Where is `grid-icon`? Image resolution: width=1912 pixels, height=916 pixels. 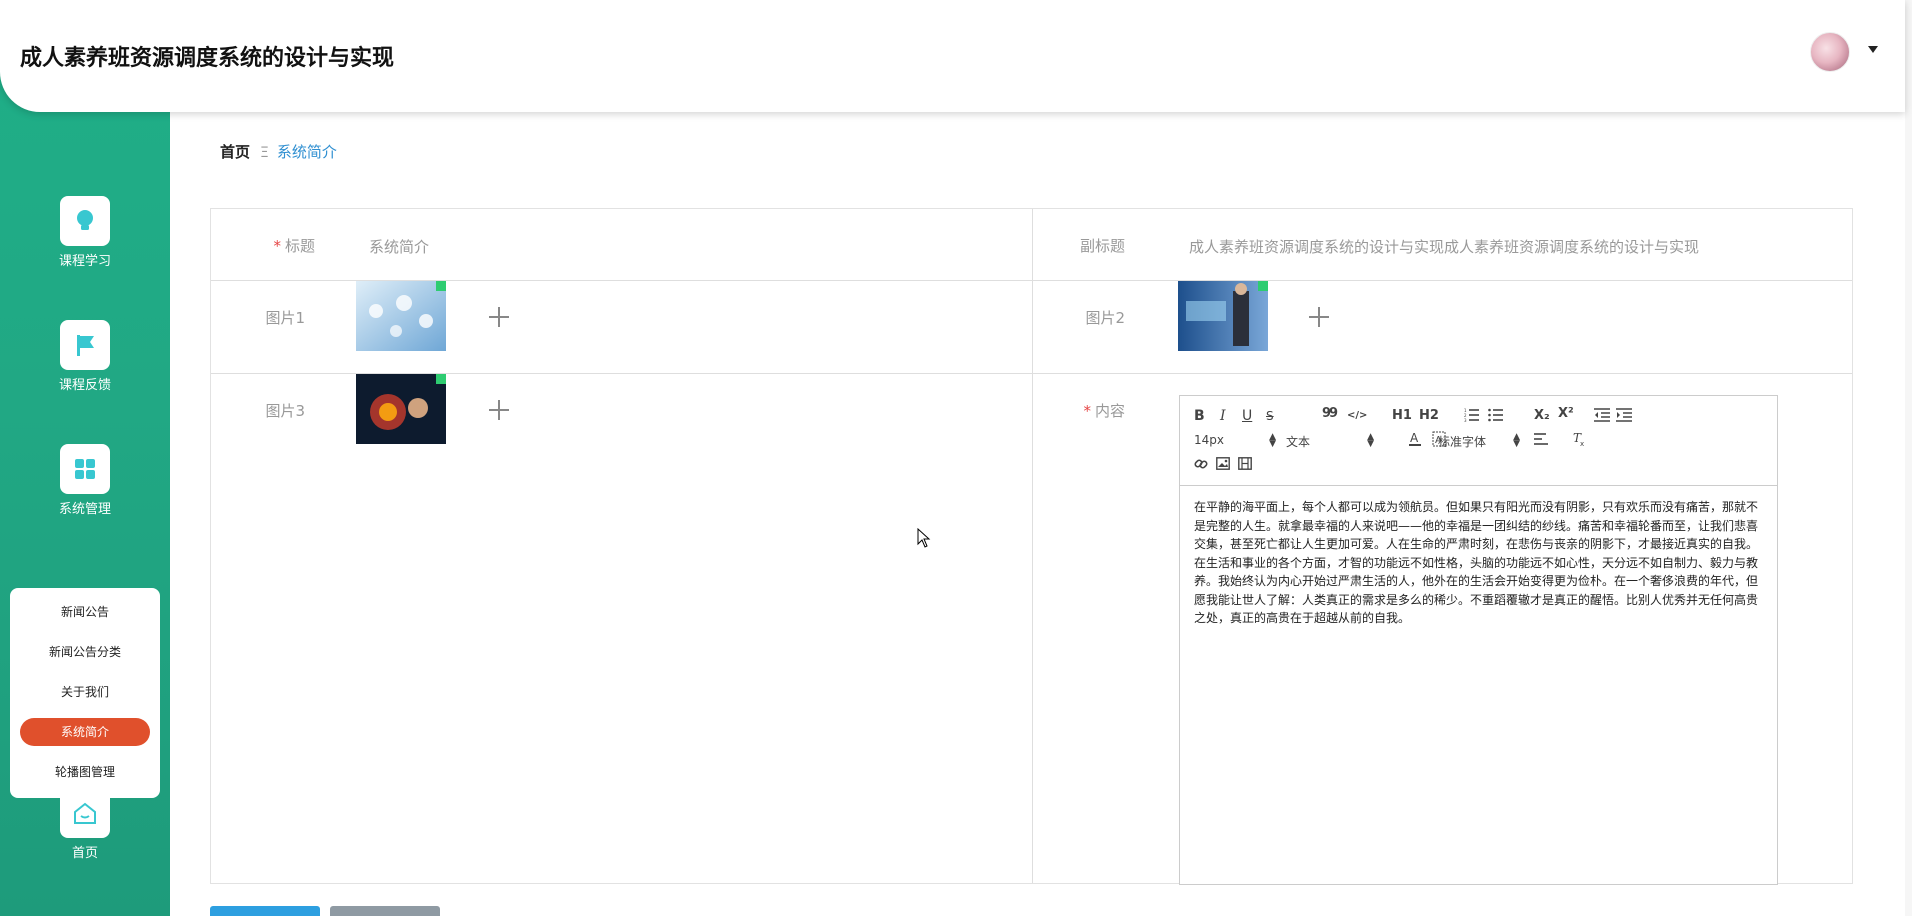
grid-icon is located at coordinates (85, 469).